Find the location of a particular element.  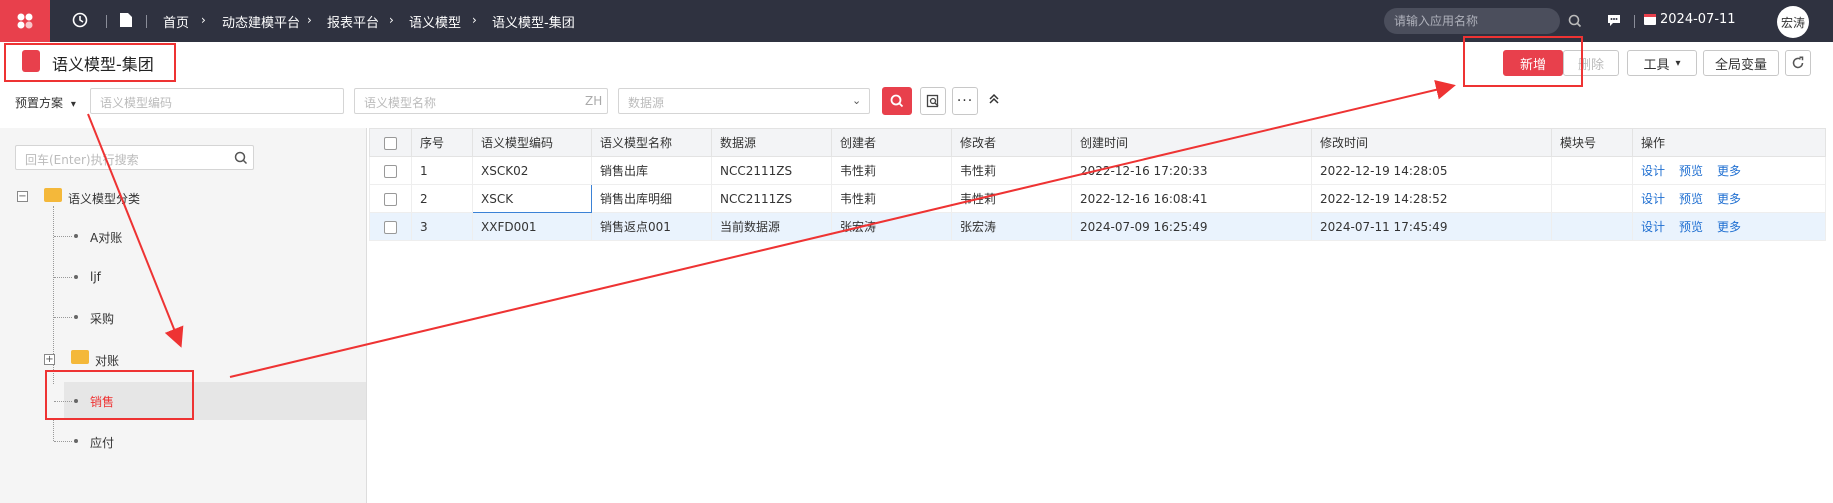

column-header: 数据源 is located at coordinates (771, 142).